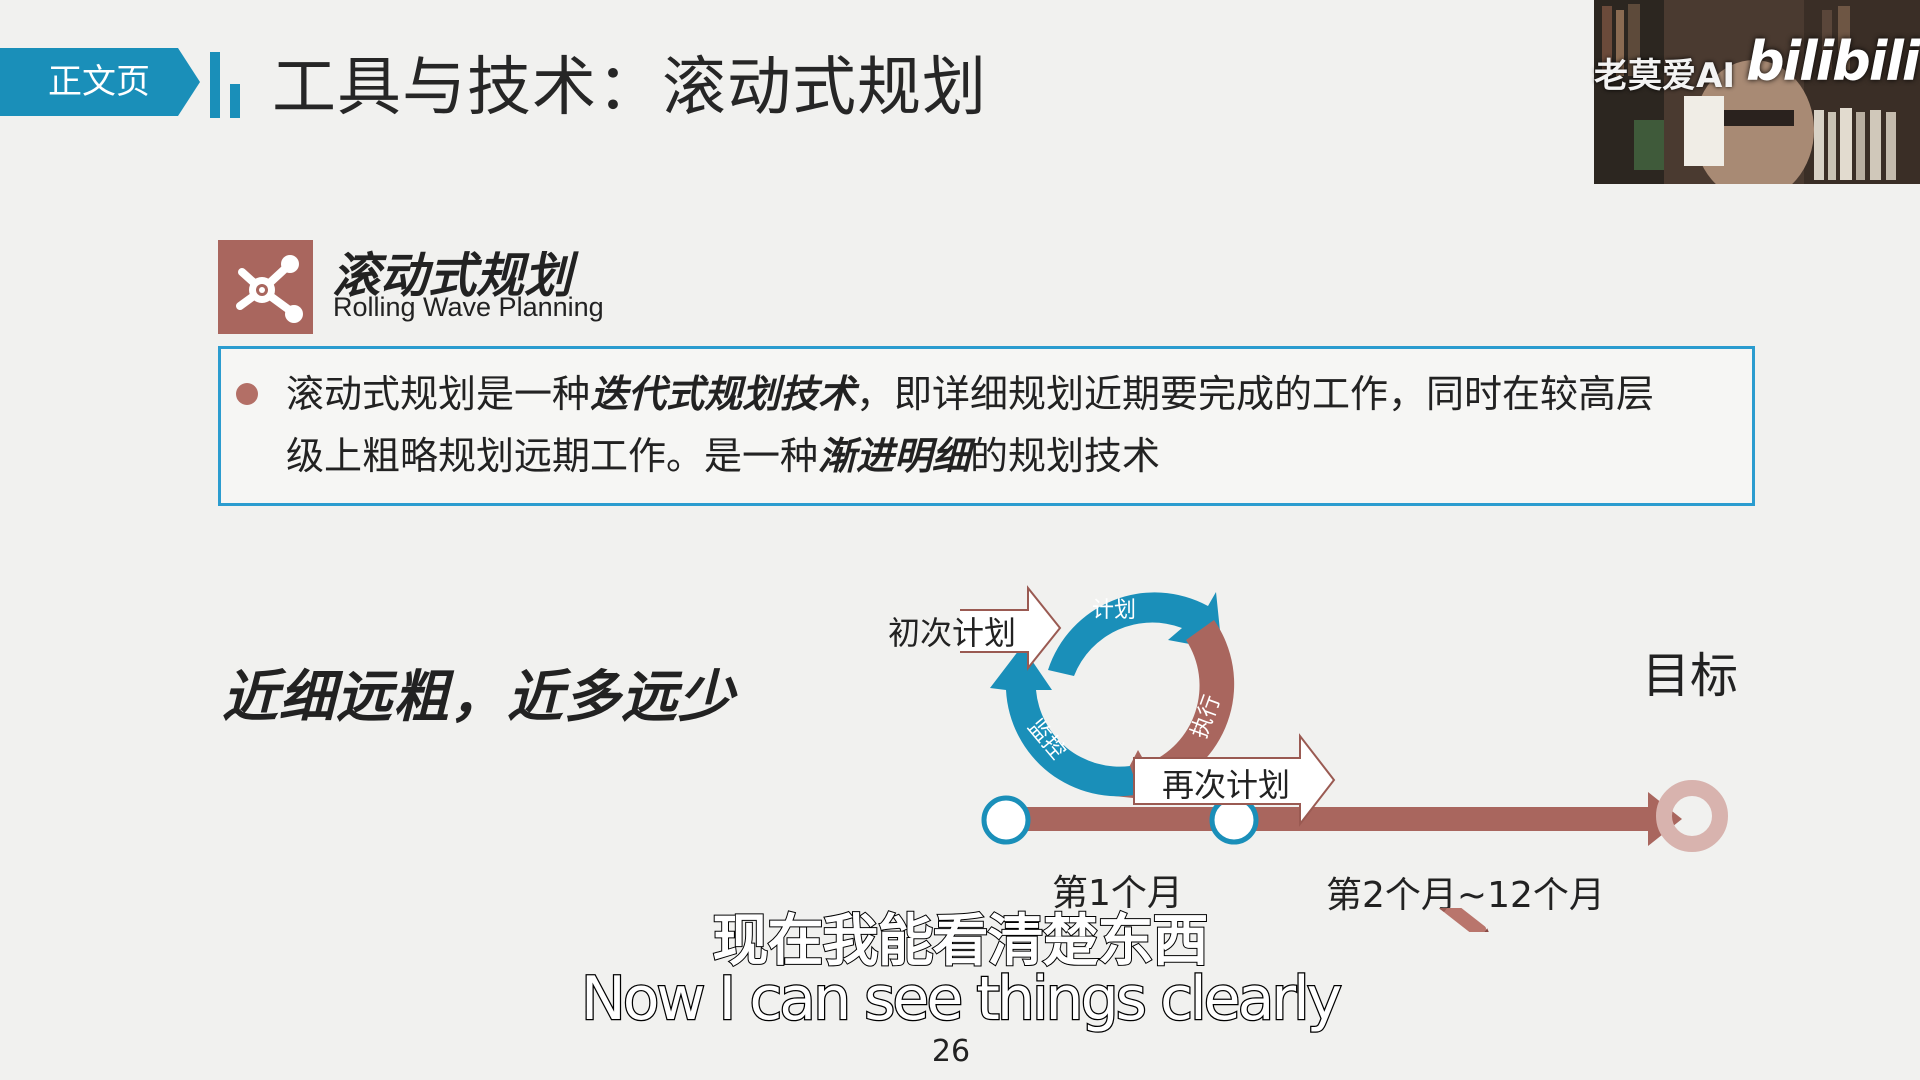  What do you see at coordinates (235, 101) in the screenshot?
I see `title-accent-bar-short` at bounding box center [235, 101].